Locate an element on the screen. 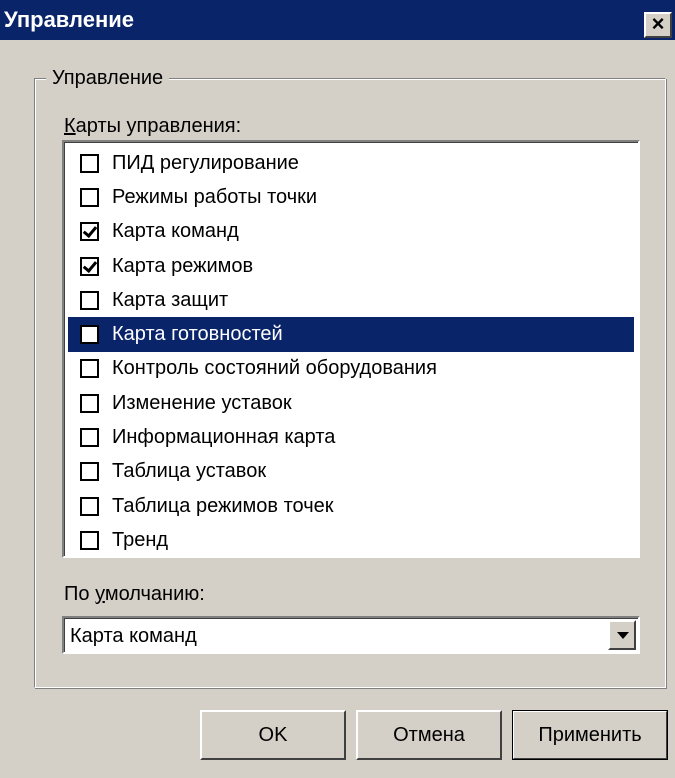  ok-button: OK is located at coordinates (273, 735).